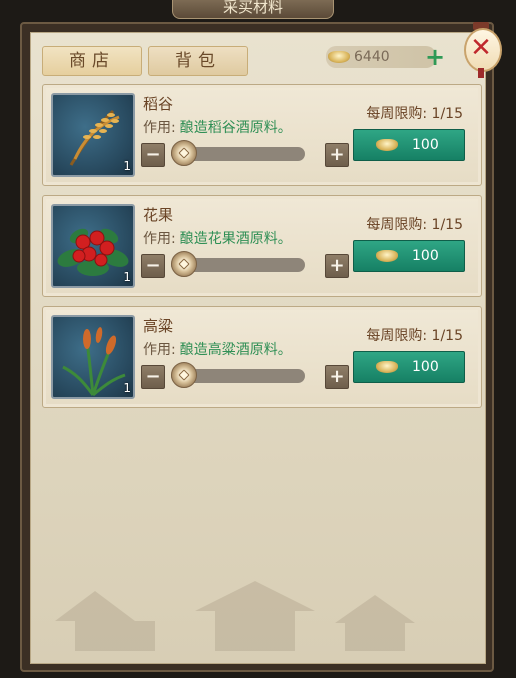 This screenshot has height=678, width=516. I want to click on item-effect: 作用: 酿造高粱酒原料。, so click(217, 349).